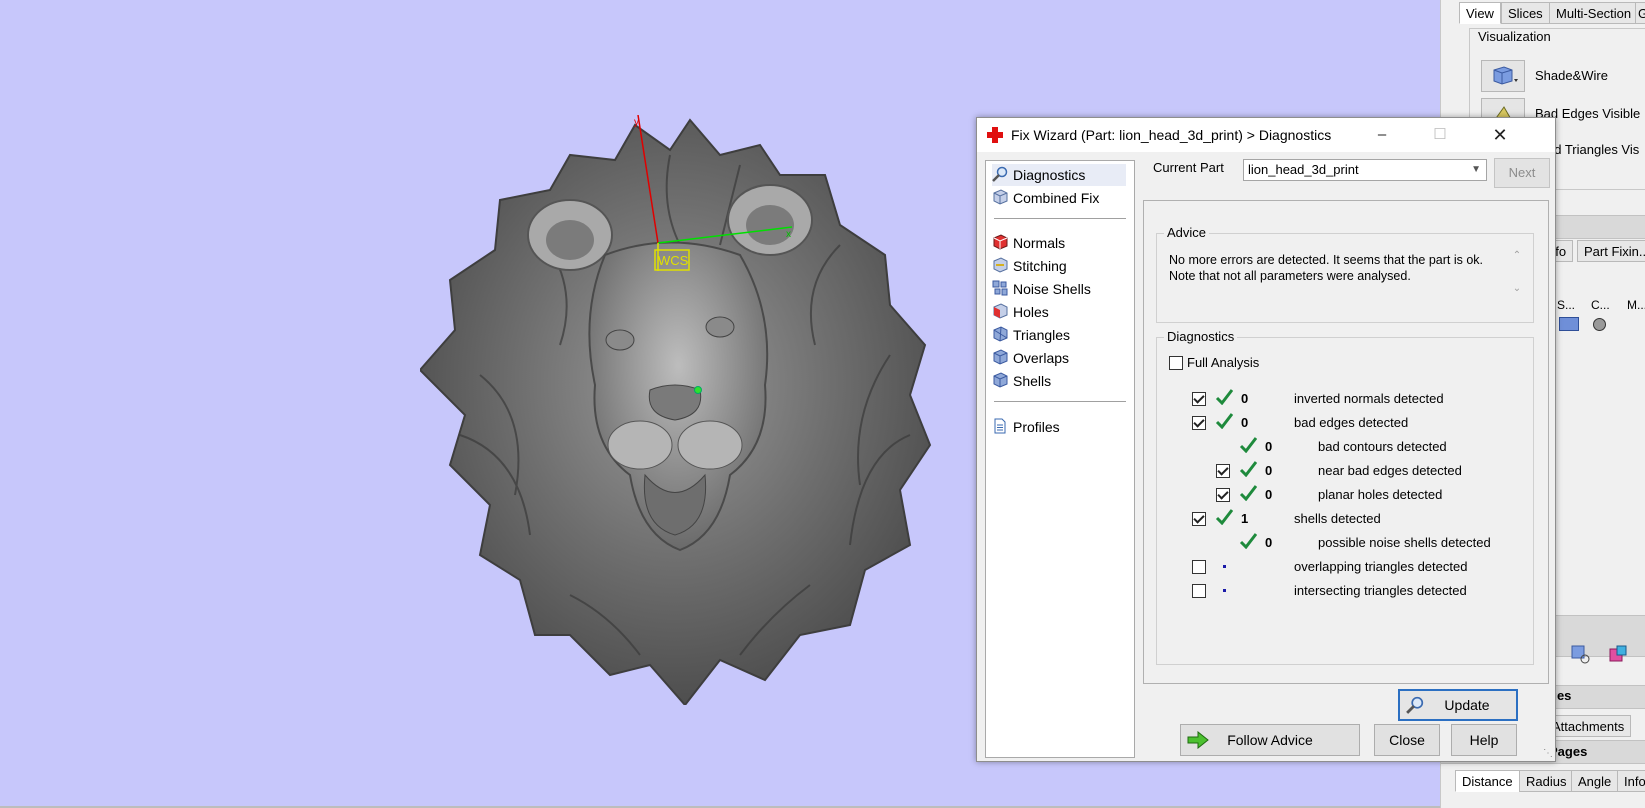 The height and width of the screenshot is (808, 1645). What do you see at coordinates (1039, 243) in the screenshot?
I see `nav-label: Normals` at bounding box center [1039, 243].